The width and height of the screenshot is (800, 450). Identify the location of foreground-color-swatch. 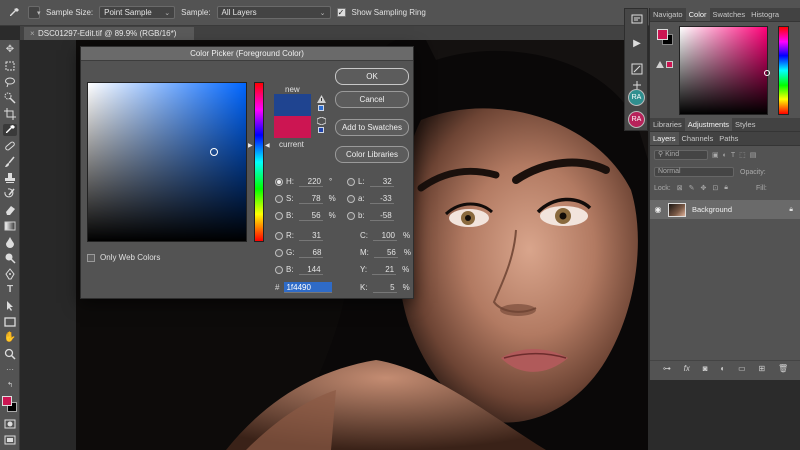
(7, 401).